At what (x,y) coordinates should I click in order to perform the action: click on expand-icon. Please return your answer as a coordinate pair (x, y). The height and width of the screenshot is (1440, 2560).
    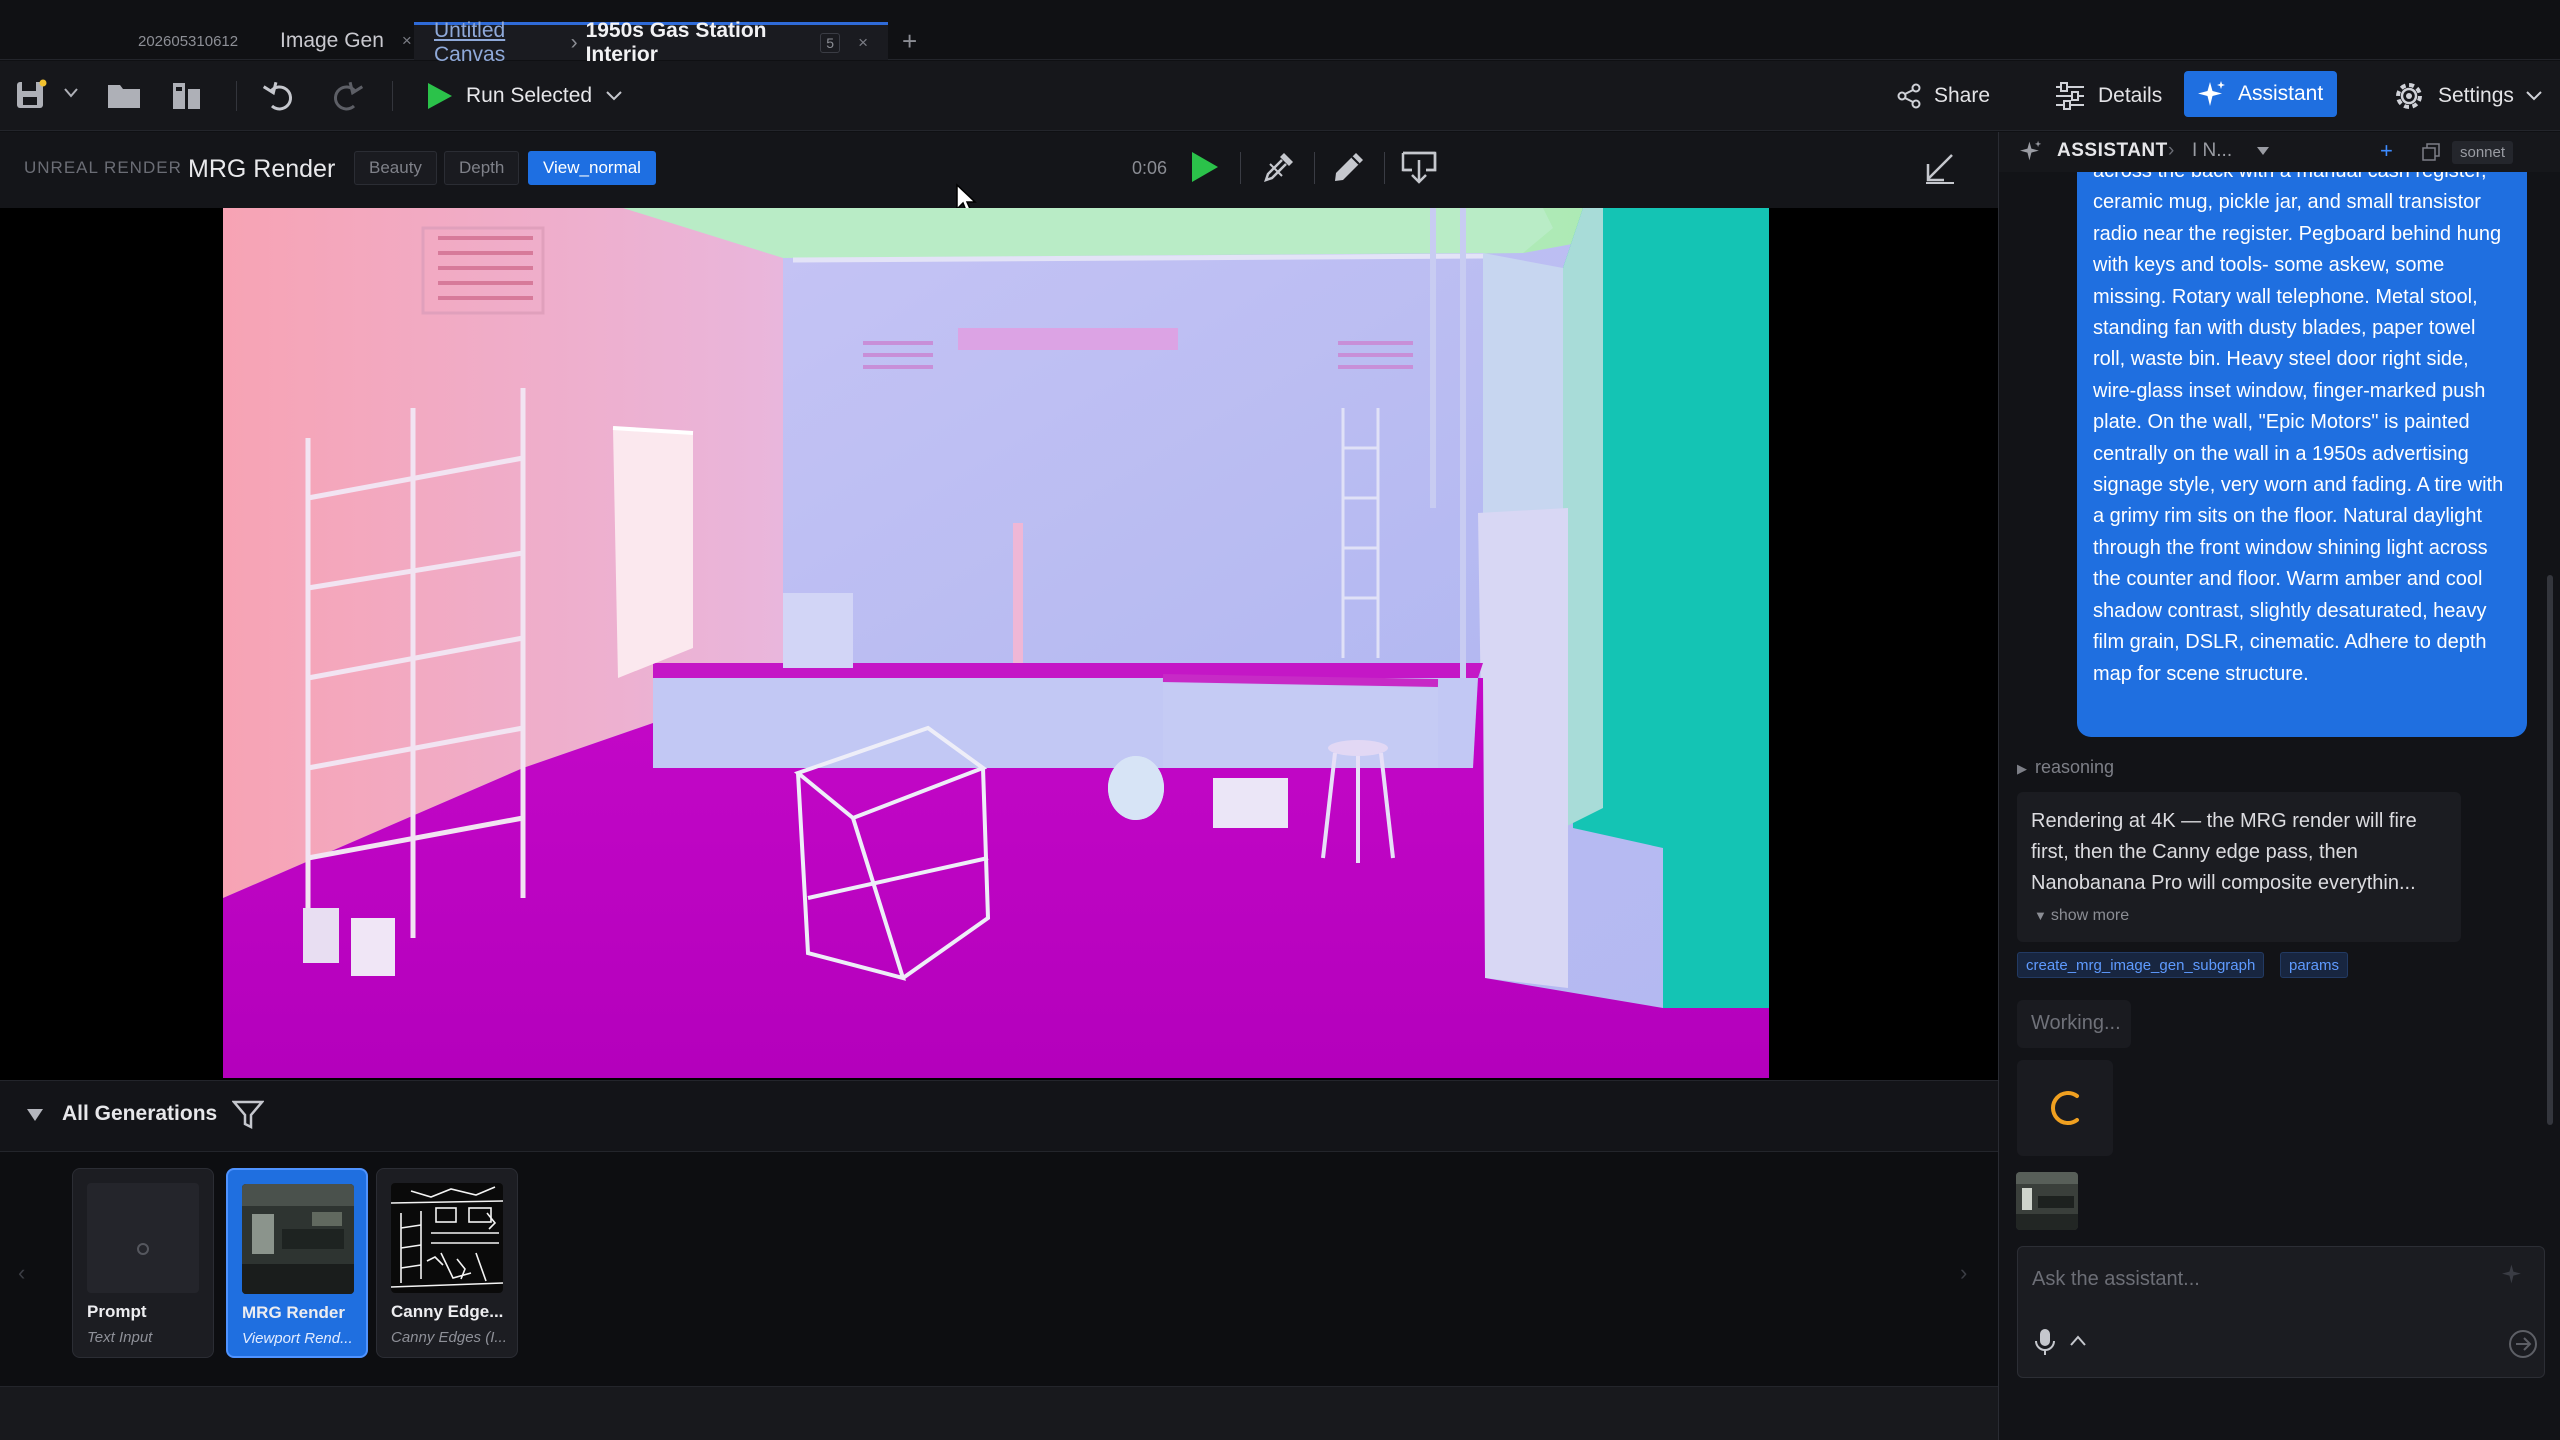
    Looking at the image, I should click on (1940, 168).